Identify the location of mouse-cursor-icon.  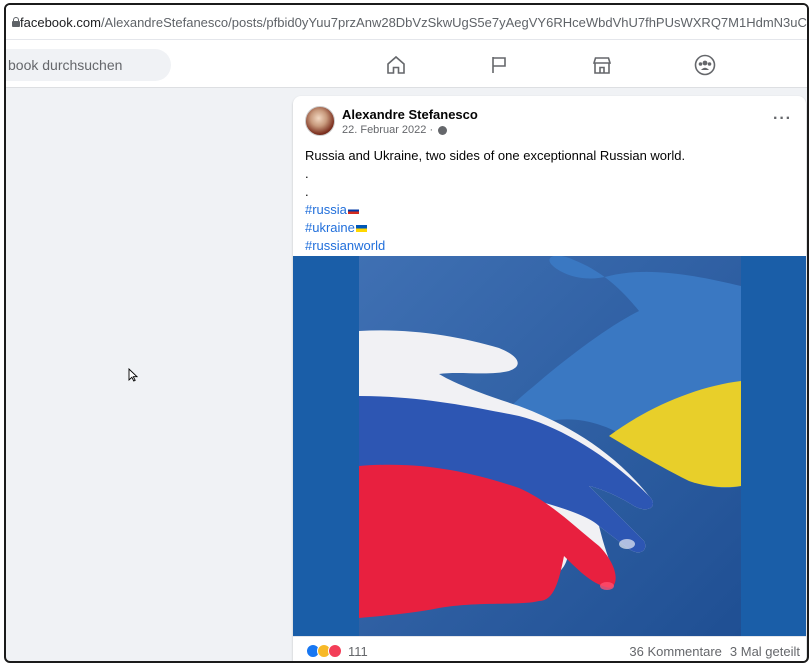
(133, 375).